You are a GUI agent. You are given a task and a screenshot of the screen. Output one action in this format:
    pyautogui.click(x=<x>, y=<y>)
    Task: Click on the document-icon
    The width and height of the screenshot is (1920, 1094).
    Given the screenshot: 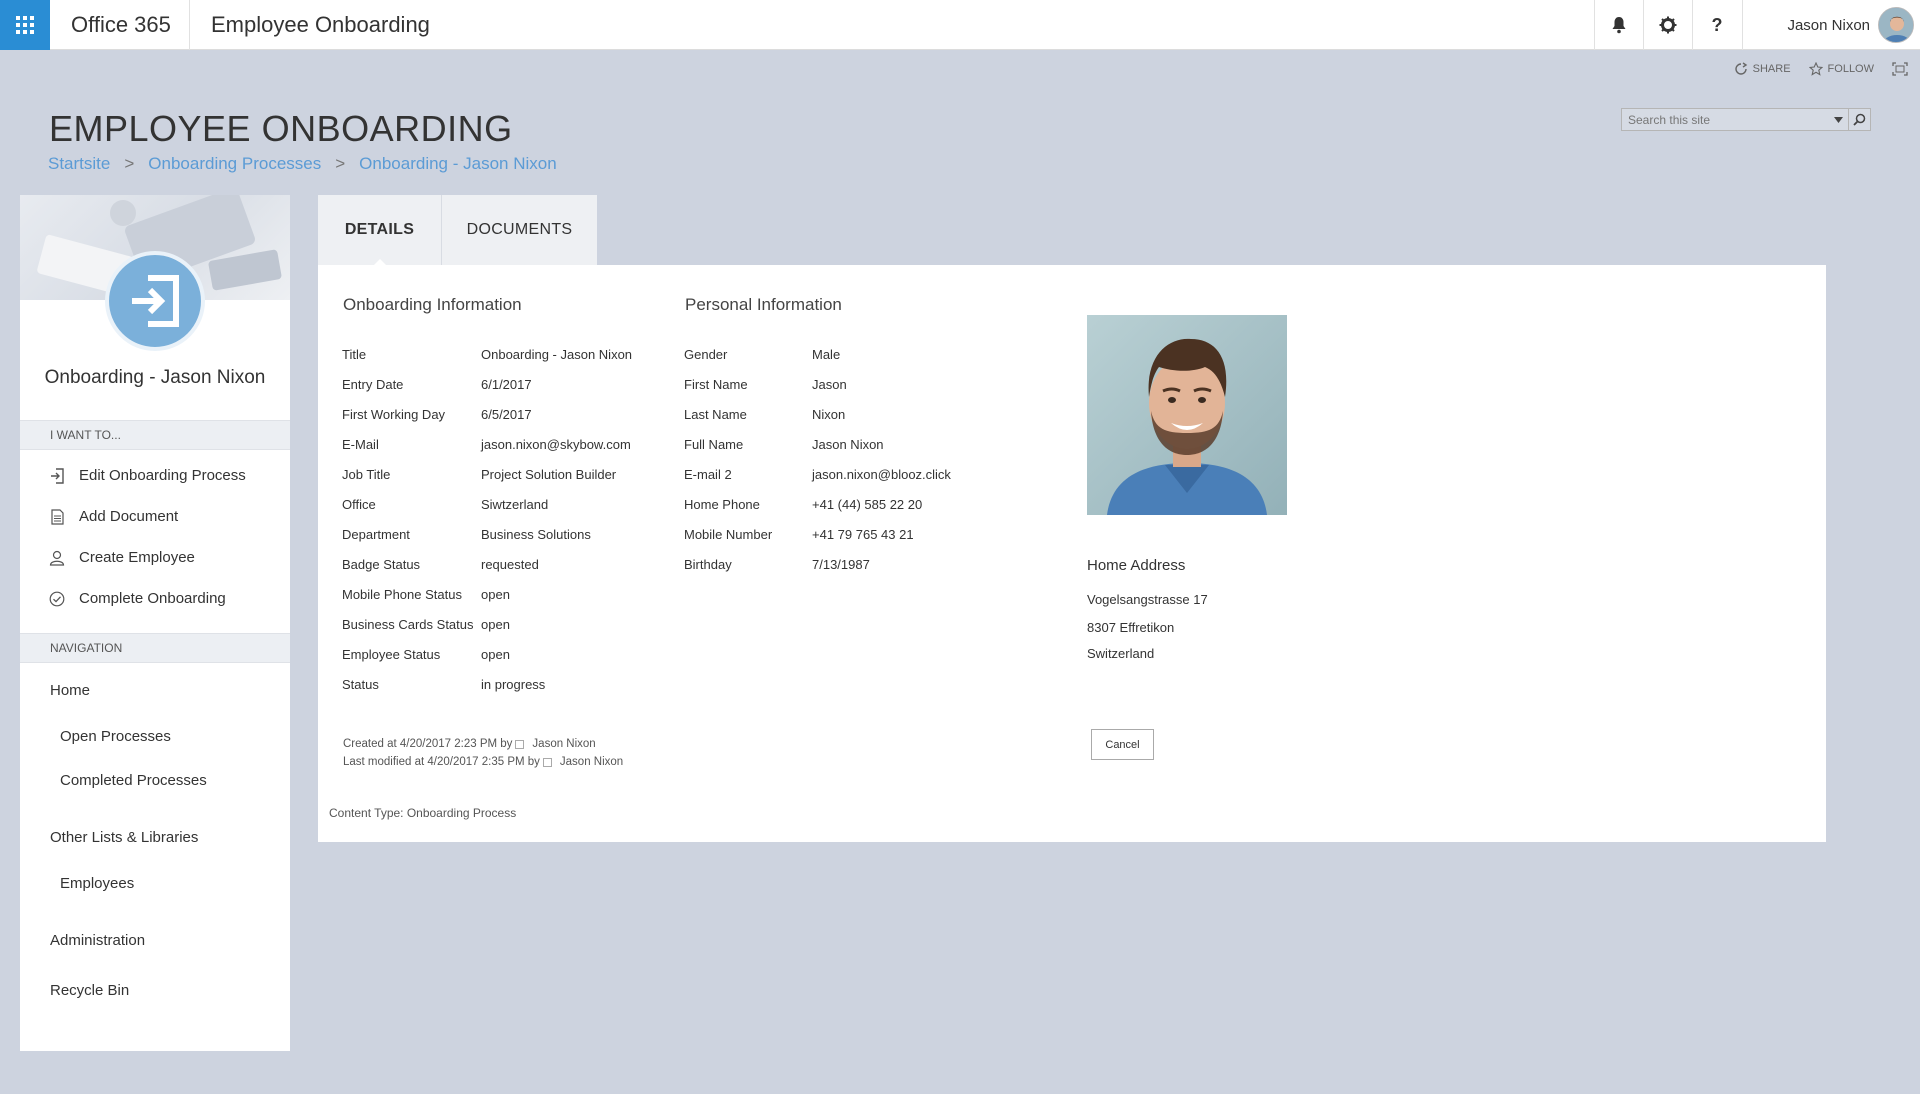 What is the action you would take?
    pyautogui.click(x=57, y=516)
    